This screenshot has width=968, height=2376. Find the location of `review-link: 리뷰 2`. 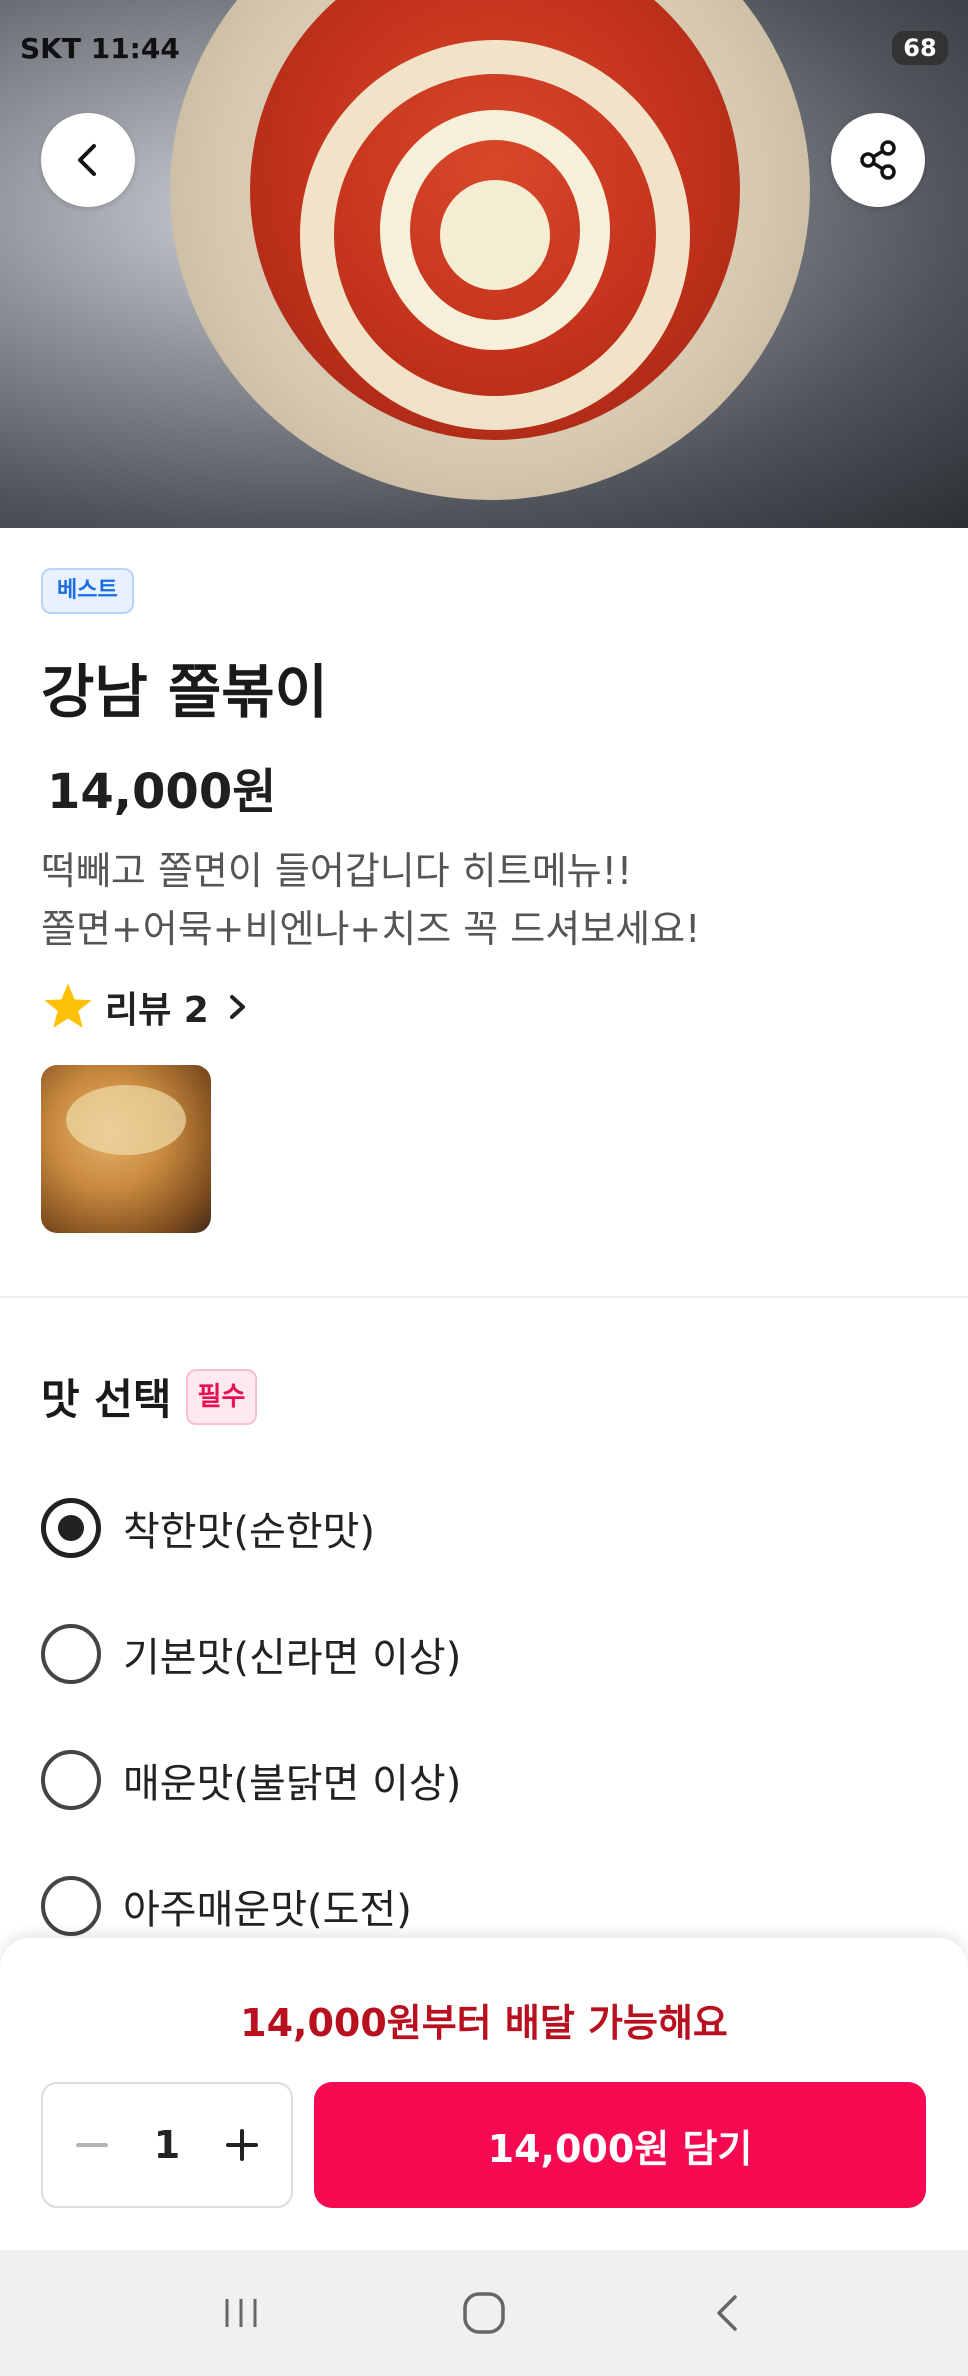

review-link: 리뷰 2 is located at coordinates (148, 1007).